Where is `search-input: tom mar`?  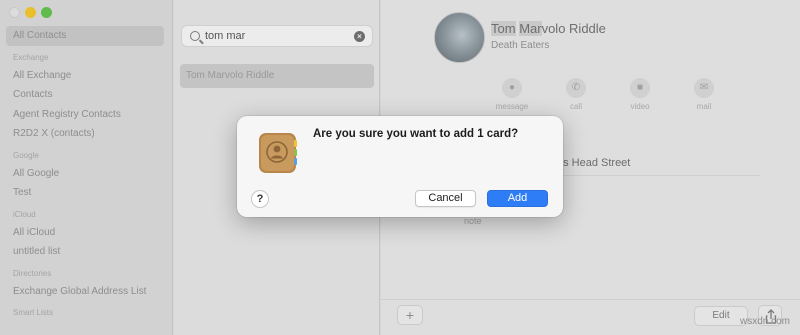 search-input: tom mar is located at coordinates (225, 36).